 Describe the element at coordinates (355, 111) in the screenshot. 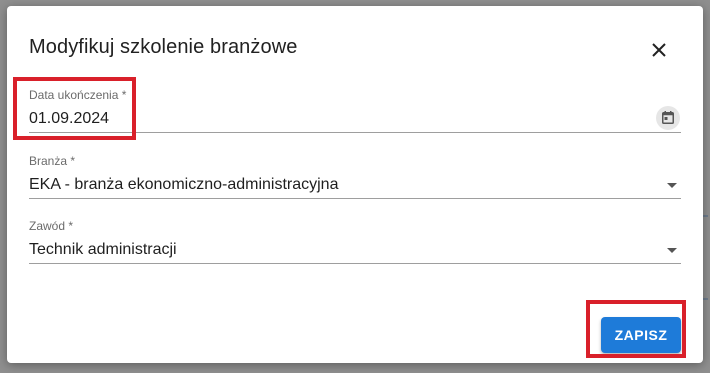

I see `completion-date-field: Data ukończenia * 01.09.2024` at that location.